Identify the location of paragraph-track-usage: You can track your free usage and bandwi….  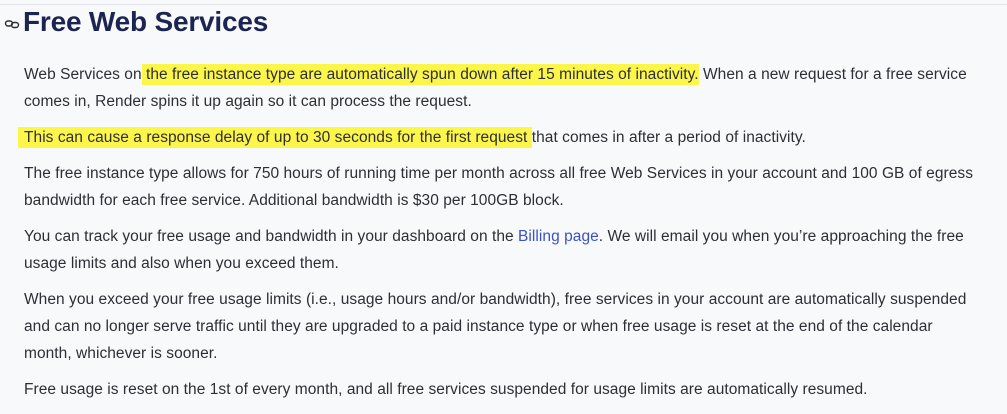
(504, 250).